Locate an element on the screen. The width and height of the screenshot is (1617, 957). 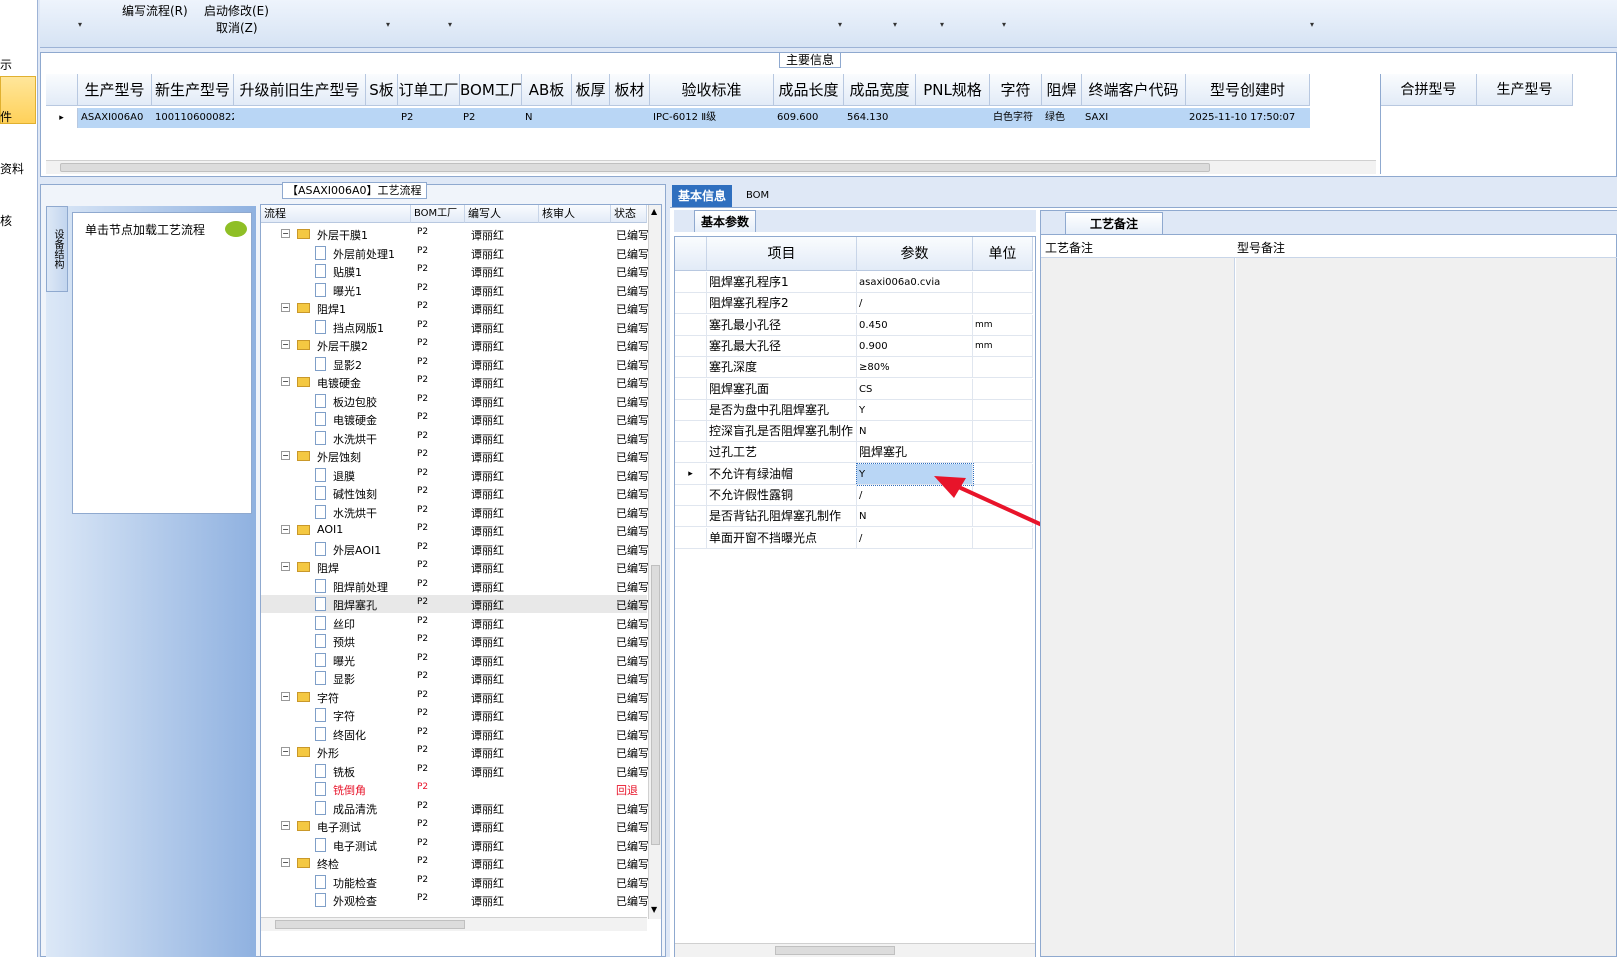
tree-row: − 阻焊 P2 谭丽红 已编写 is located at coordinates (455, 567).